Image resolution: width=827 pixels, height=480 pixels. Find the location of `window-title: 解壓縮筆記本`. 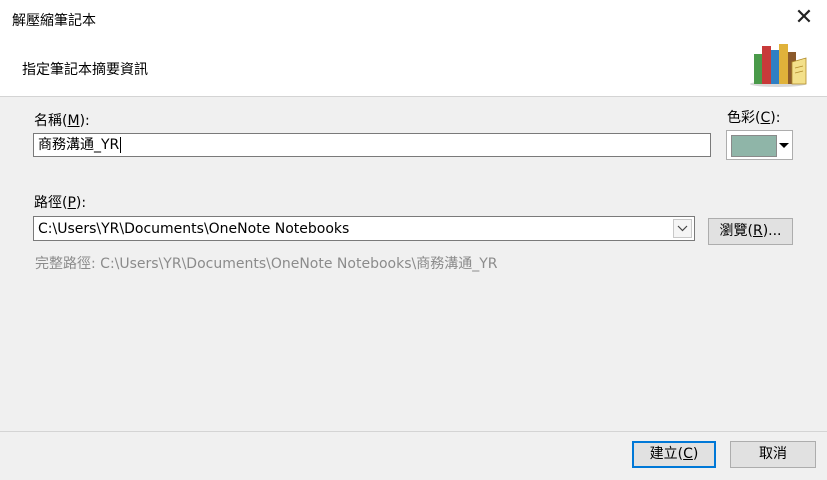

window-title: 解壓縮筆記本 is located at coordinates (54, 21).